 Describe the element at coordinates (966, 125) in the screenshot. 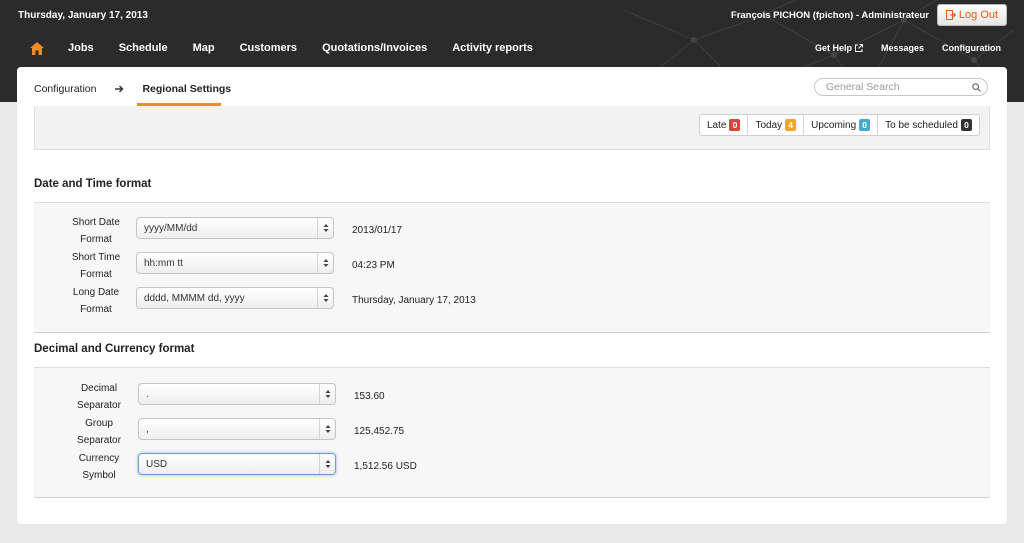

I see `status-to-be-scheduled-badge: 0` at that location.